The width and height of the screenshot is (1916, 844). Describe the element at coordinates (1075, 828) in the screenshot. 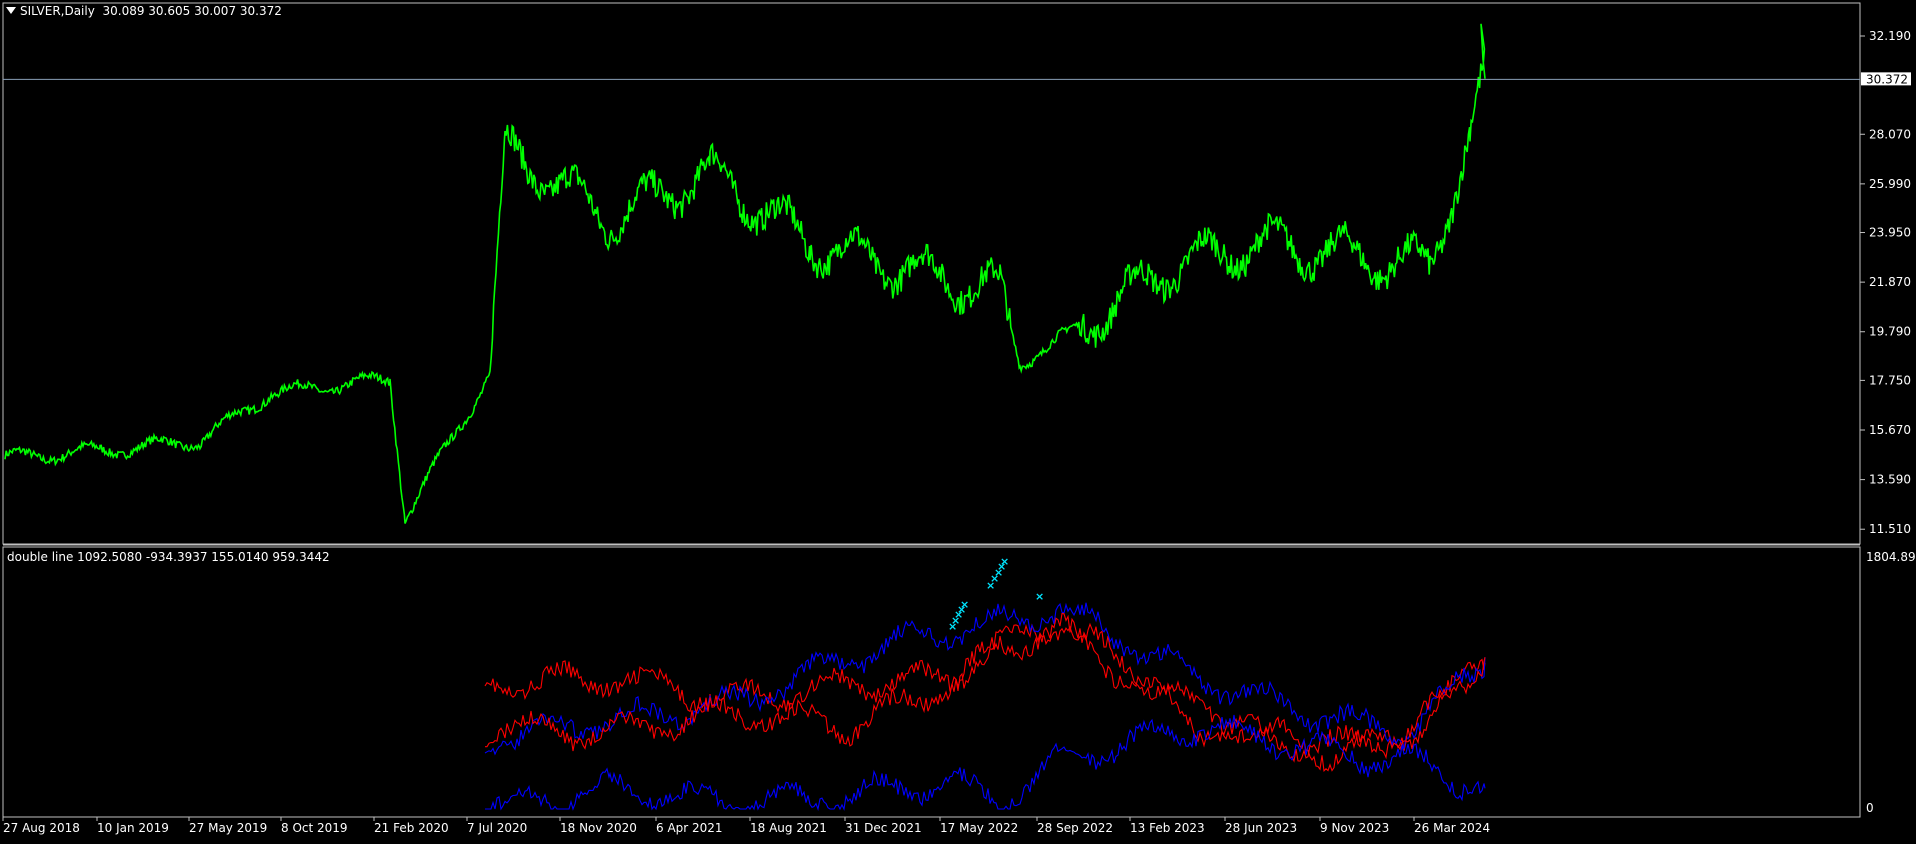

I see `time-tick-label: 28 Sep 2022` at that location.